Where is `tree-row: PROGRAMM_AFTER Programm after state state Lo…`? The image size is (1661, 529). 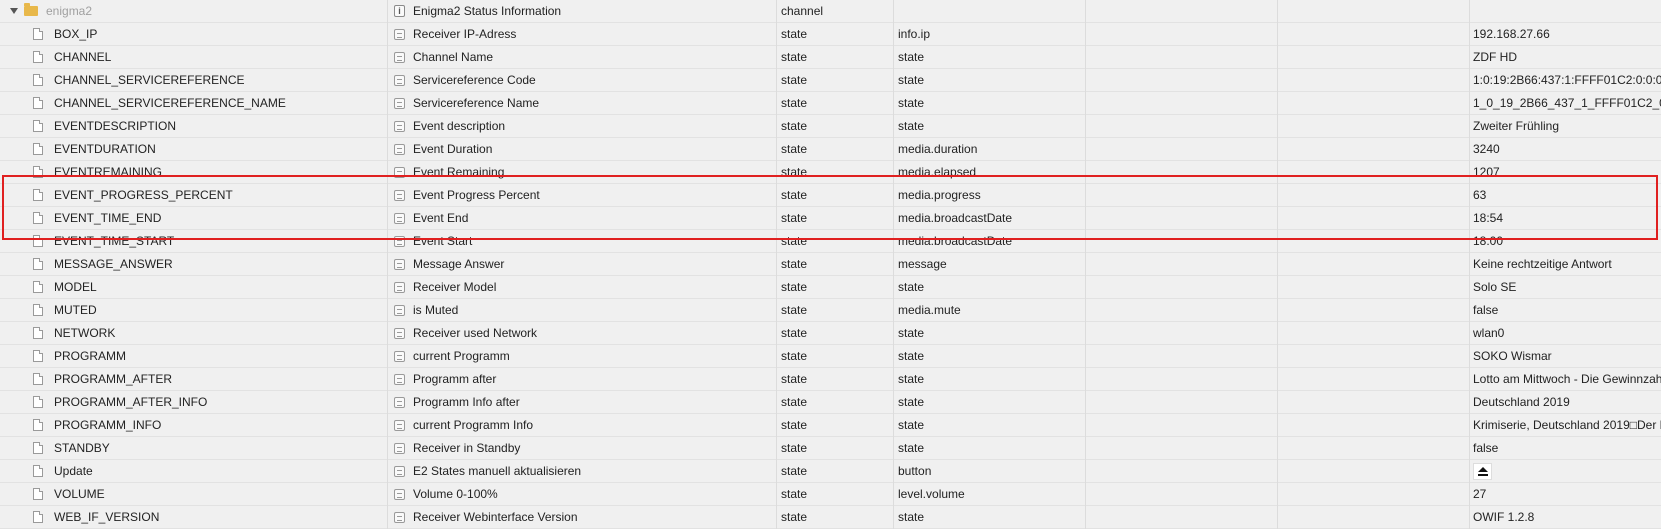
tree-row: PROGRAMM_AFTER Programm after state state Lo… is located at coordinates (830, 379).